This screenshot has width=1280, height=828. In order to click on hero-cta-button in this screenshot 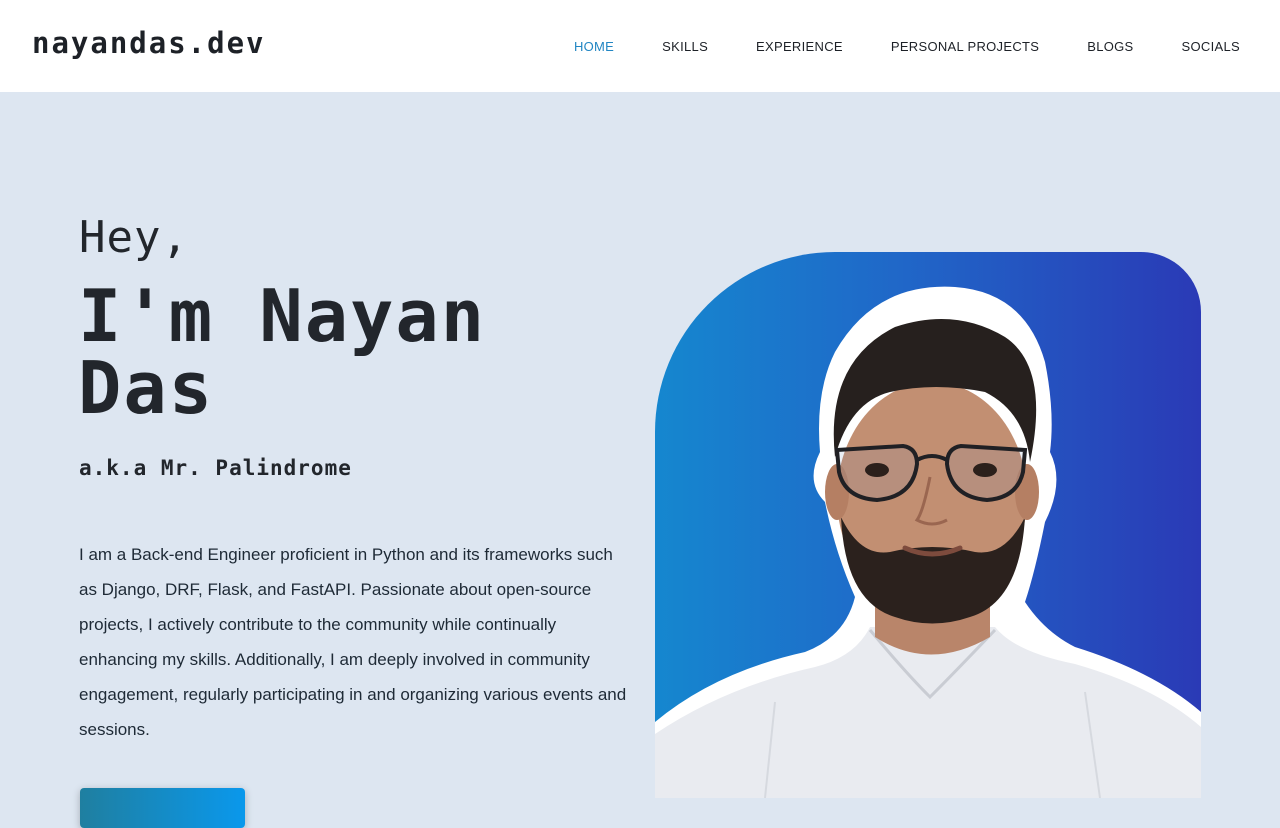, I will do `click(162, 808)`.